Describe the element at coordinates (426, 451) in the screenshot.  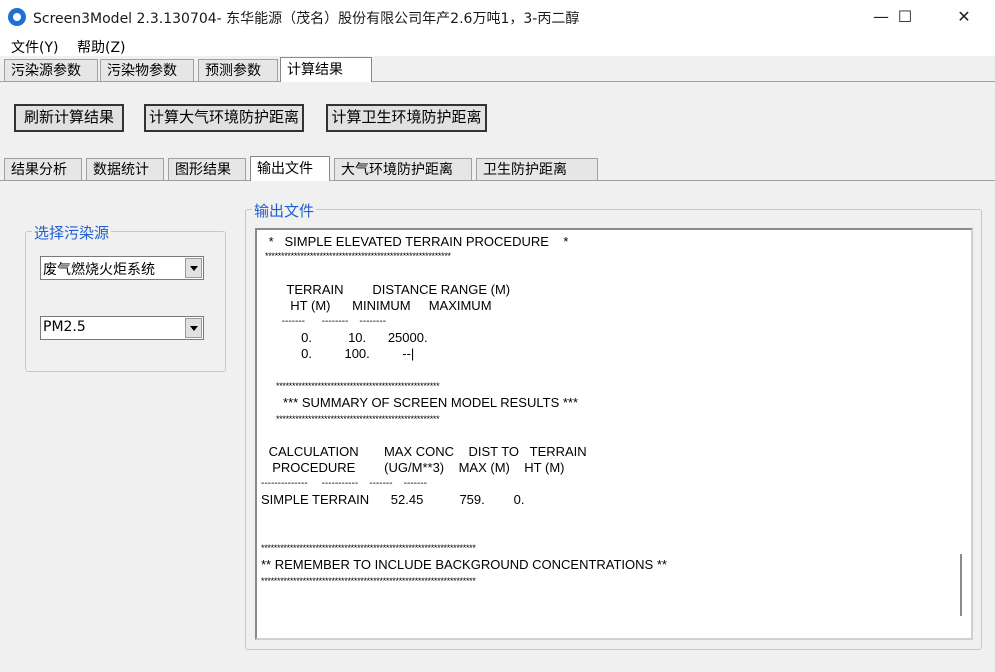
I see `output-line: CALCULATION MAX CONC DIST TO TERRAIN` at that location.